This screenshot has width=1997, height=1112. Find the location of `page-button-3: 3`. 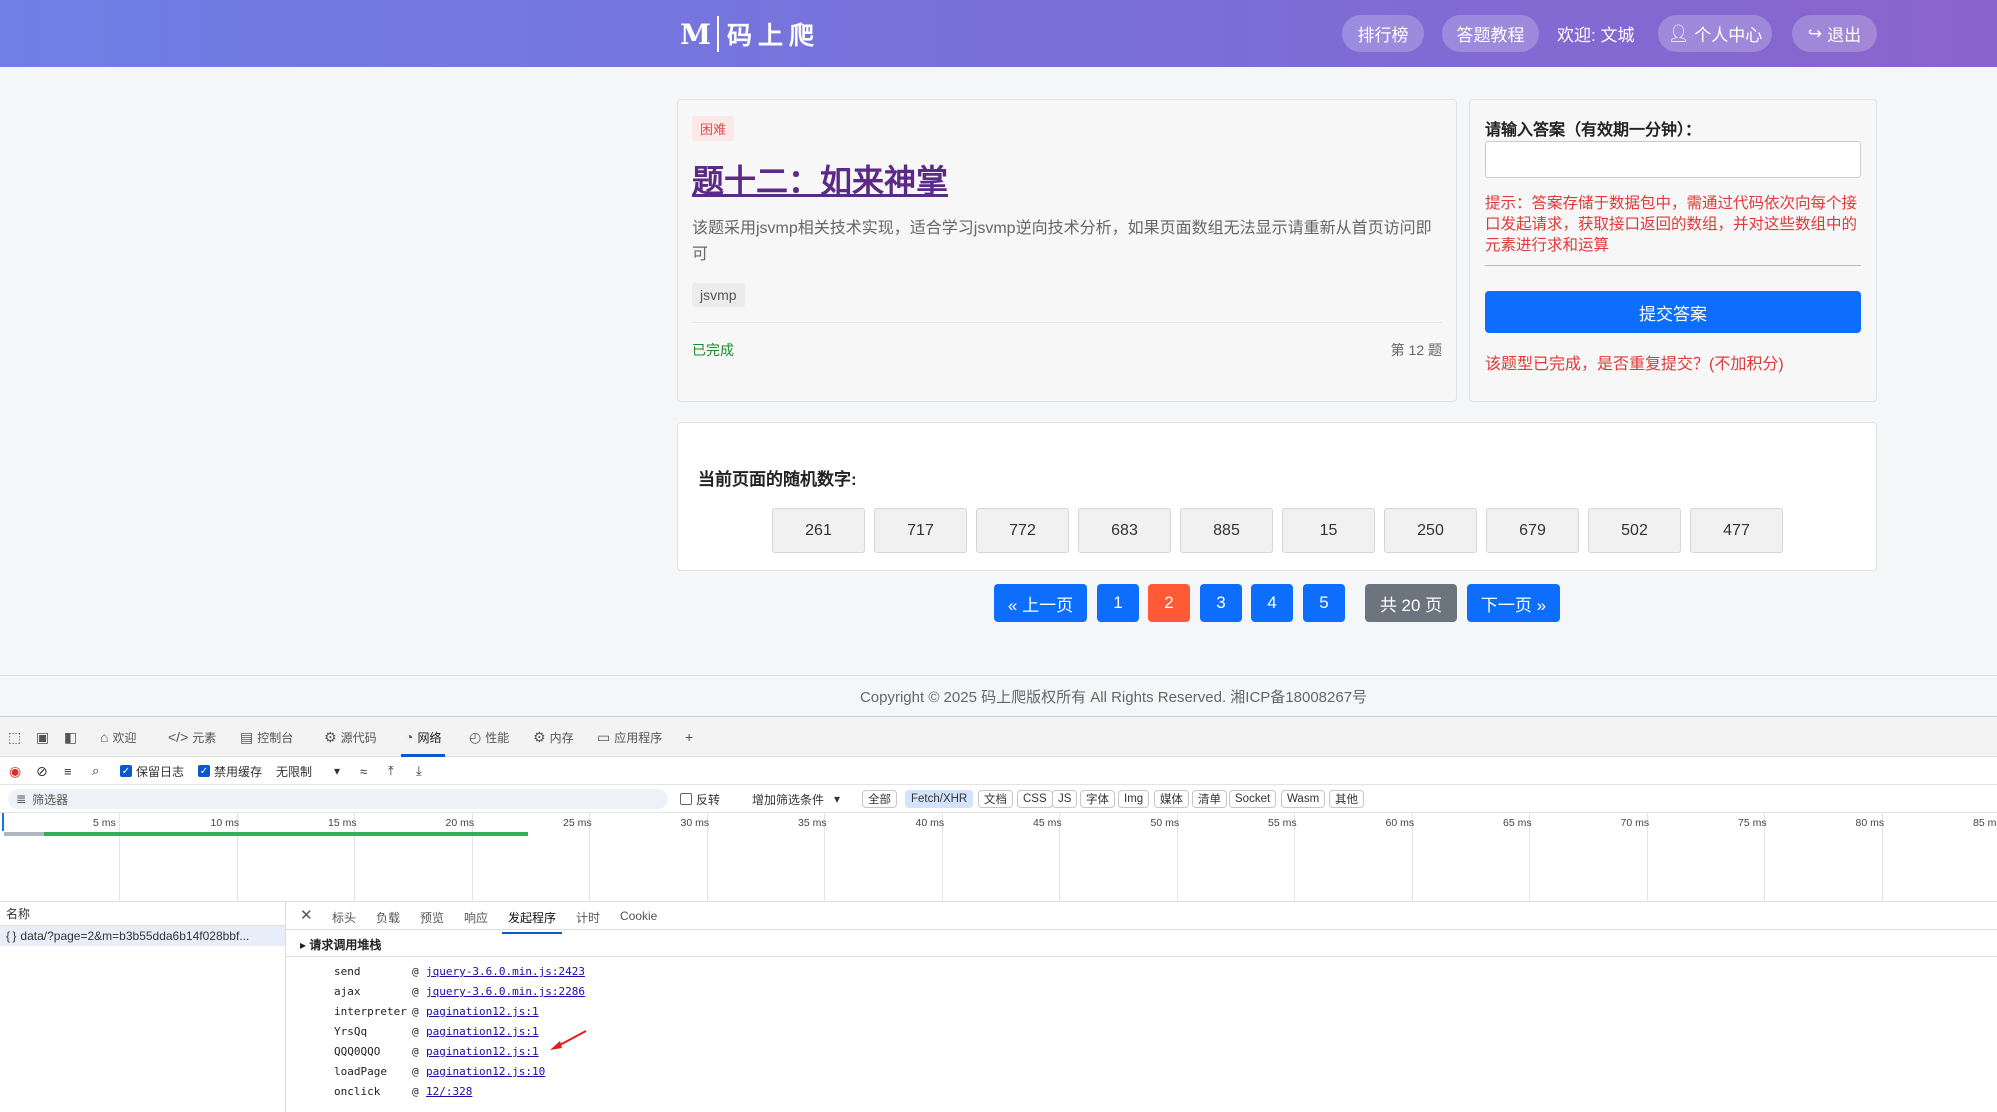

page-button-3: 3 is located at coordinates (1221, 603).